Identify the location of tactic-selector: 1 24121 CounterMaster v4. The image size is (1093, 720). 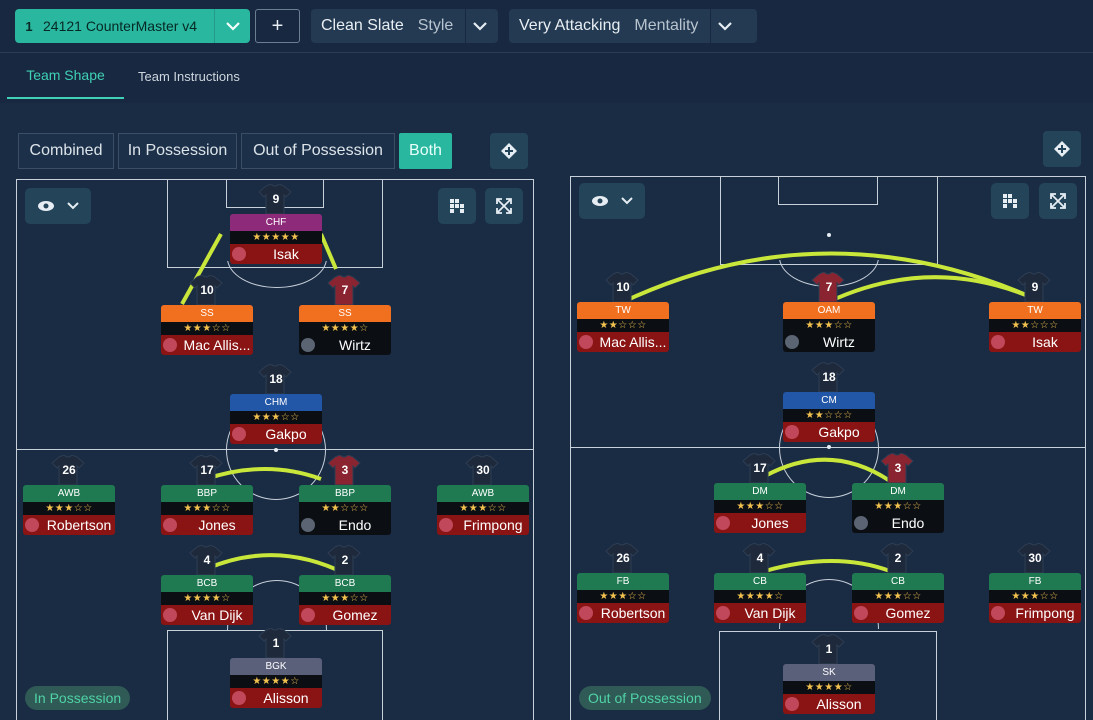
(132, 26).